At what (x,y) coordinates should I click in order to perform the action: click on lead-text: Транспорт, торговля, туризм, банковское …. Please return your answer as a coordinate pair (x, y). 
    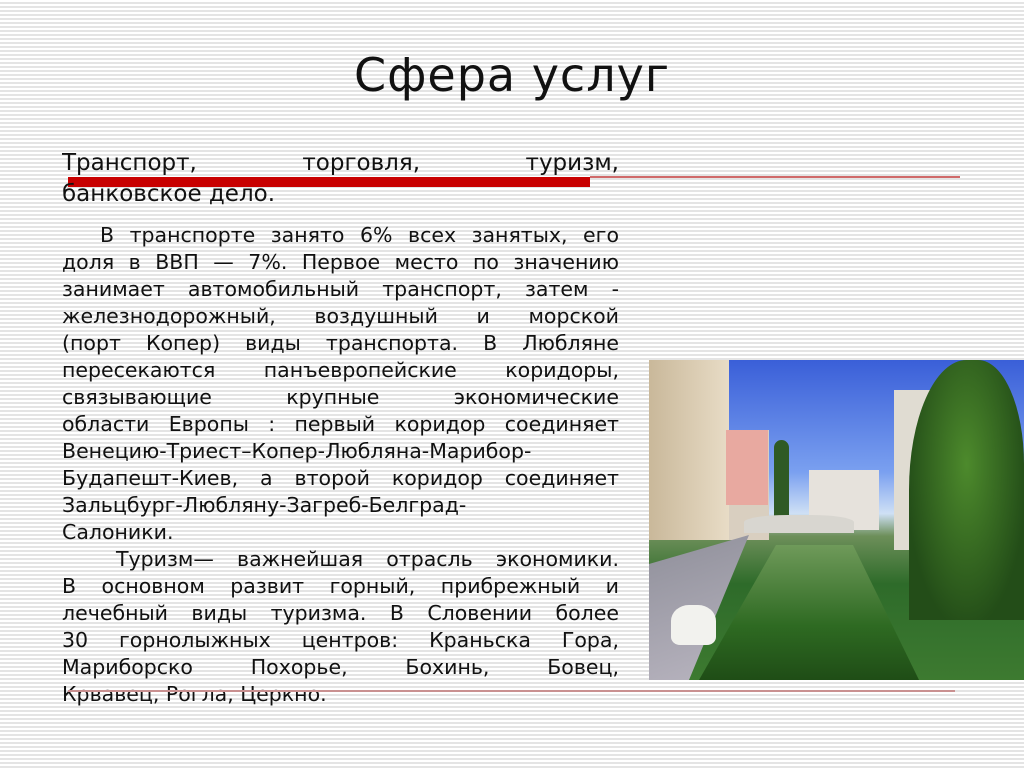
    Looking at the image, I should click on (340, 179).